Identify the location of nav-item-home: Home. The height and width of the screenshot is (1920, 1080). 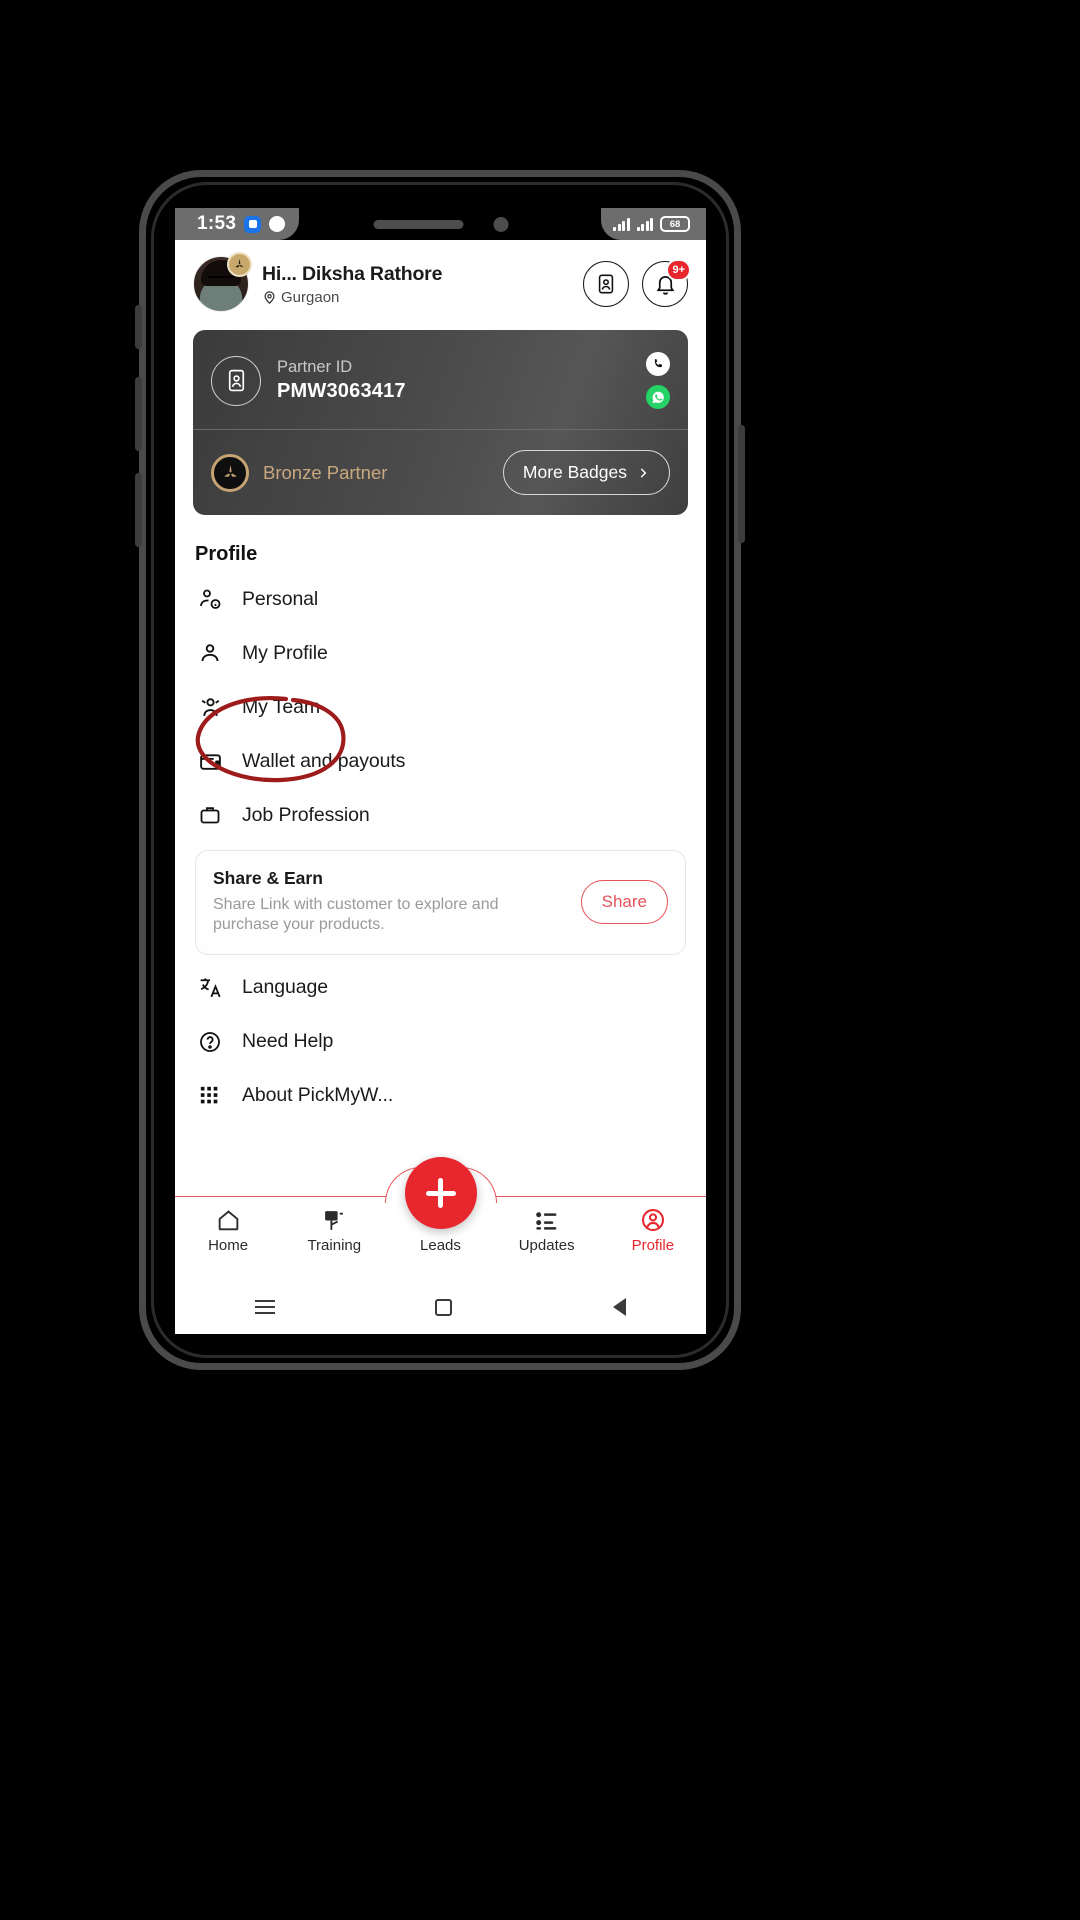
(228, 1230).